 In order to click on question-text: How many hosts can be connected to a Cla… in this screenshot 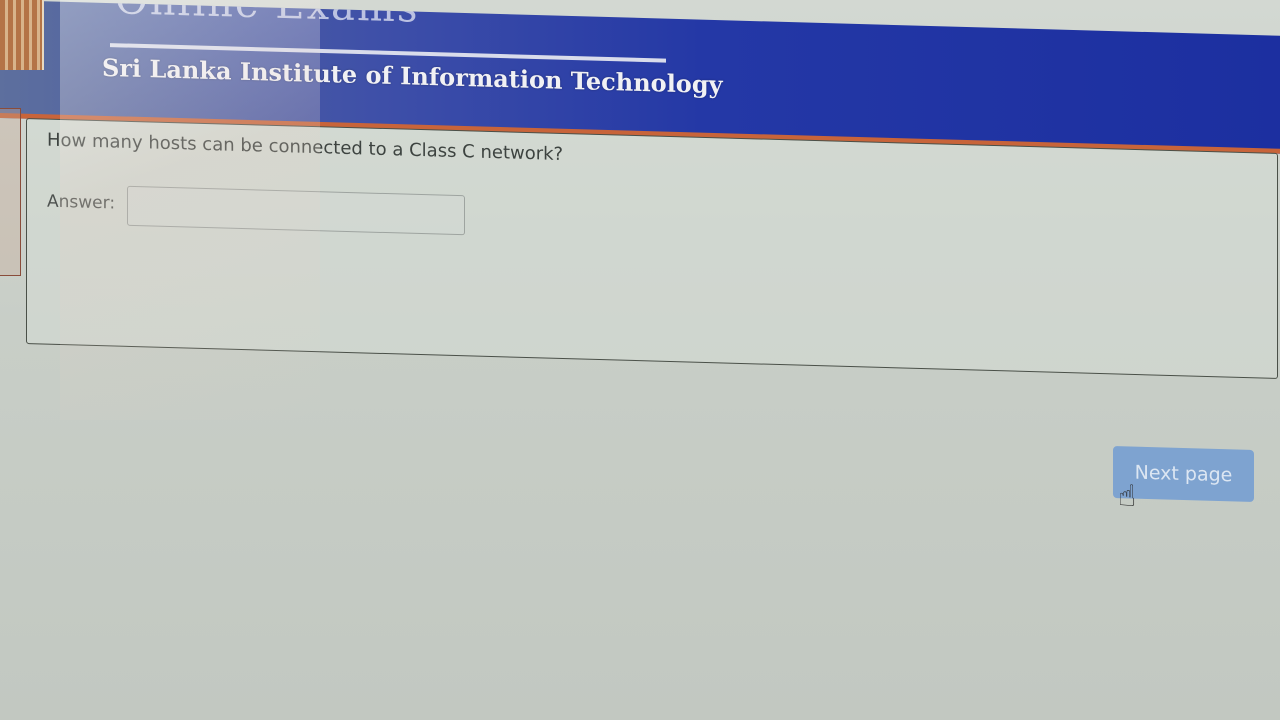, I will do `click(305, 147)`.